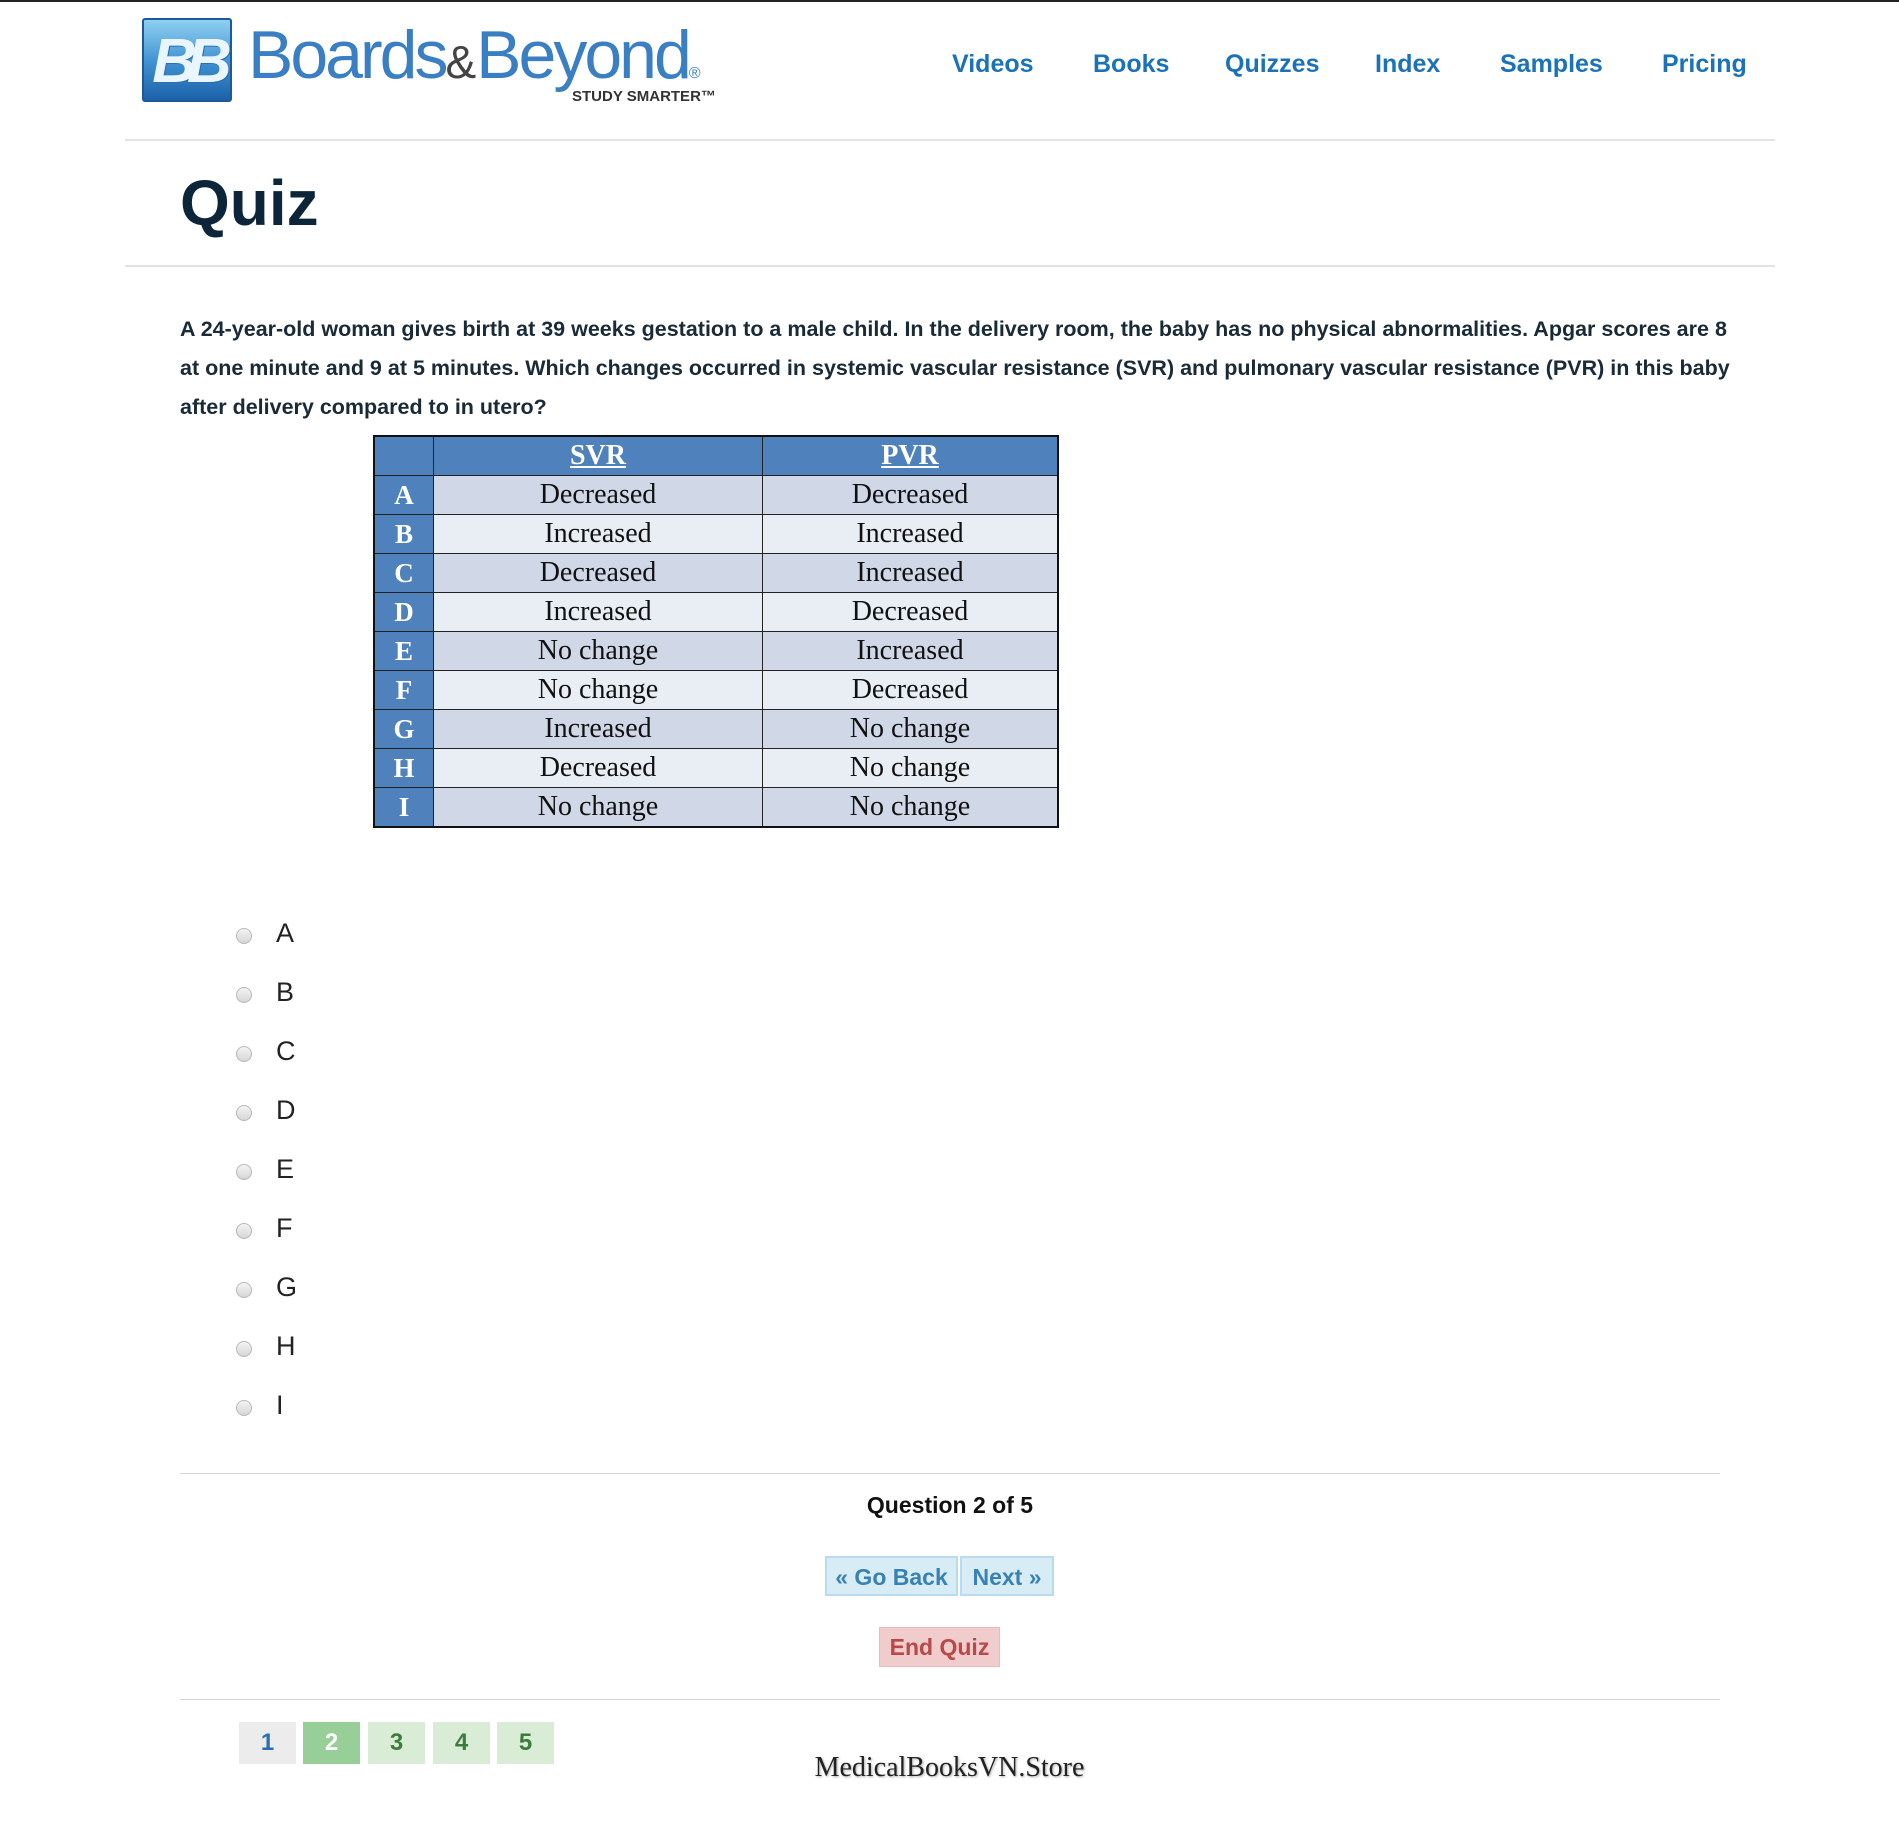 This screenshot has width=1899, height=1845. I want to click on row-key: A, so click(403, 495).